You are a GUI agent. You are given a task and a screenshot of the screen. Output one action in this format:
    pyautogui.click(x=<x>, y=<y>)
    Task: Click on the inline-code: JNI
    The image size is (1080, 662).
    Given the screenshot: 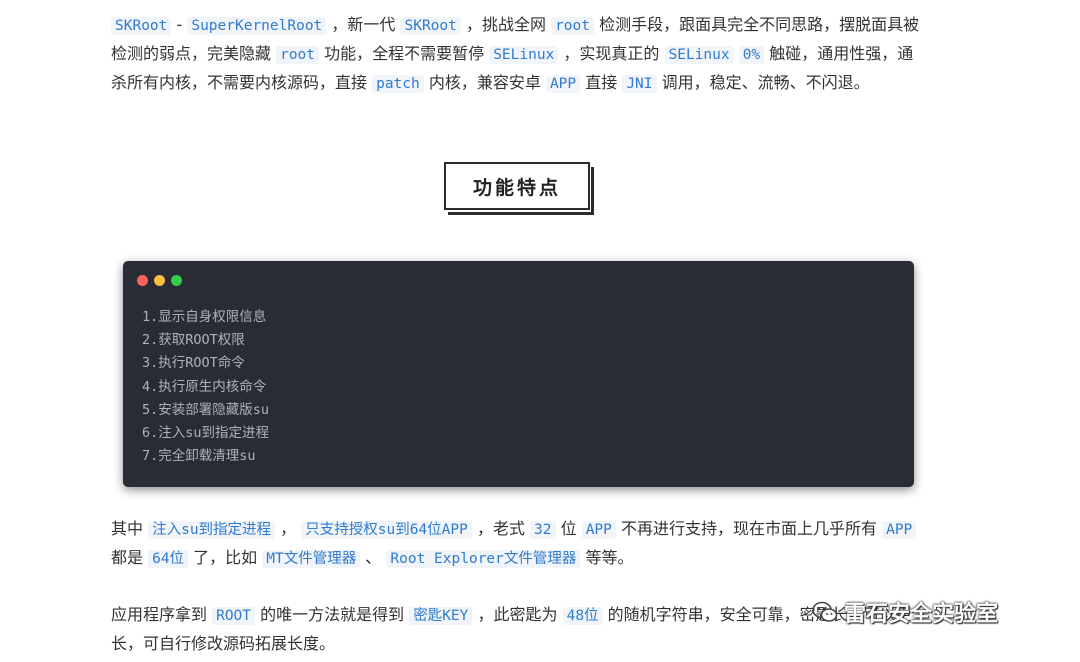 What is the action you would take?
    pyautogui.click(x=639, y=84)
    